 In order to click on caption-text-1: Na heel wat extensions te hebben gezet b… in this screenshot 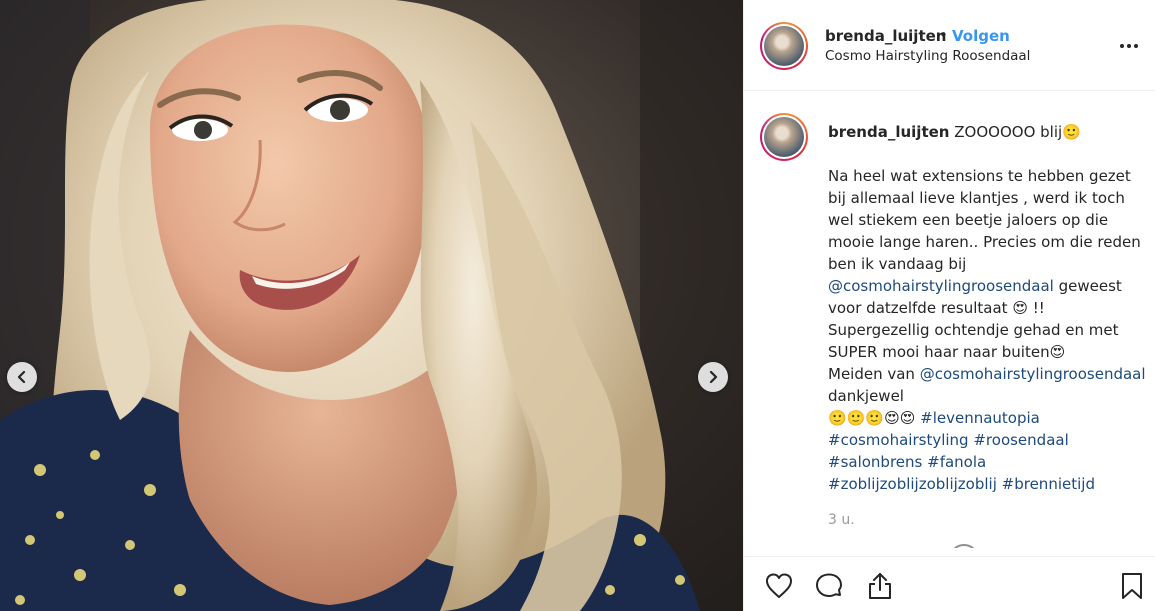, I will do `click(987, 220)`.